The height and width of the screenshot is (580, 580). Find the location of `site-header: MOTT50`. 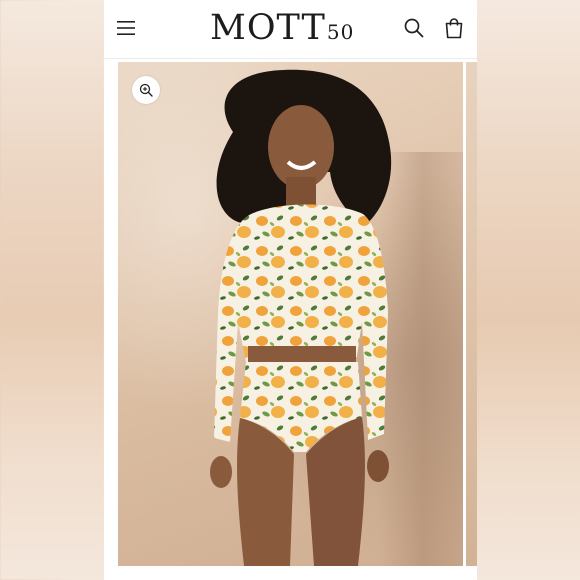

site-header: MOTT50 is located at coordinates (290, 29).